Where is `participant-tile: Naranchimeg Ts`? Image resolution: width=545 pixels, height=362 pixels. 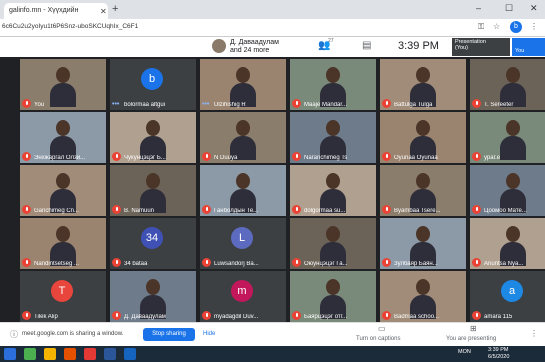
participant-tile: Naranchimeg Ts is located at coordinates (333, 137).